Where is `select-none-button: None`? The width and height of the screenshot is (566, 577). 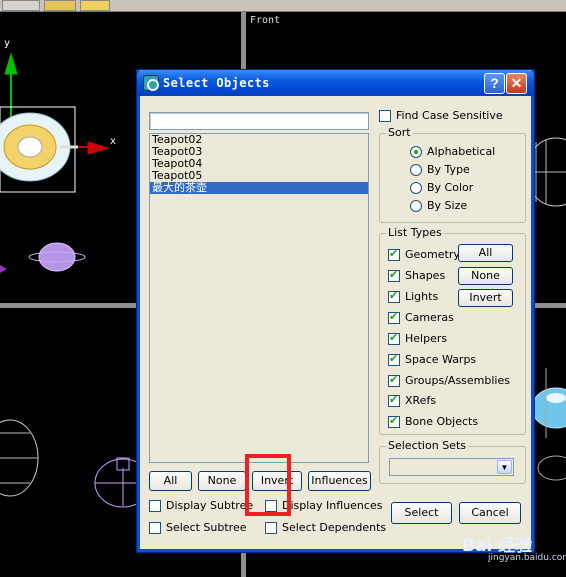 select-none-button: None is located at coordinates (222, 481).